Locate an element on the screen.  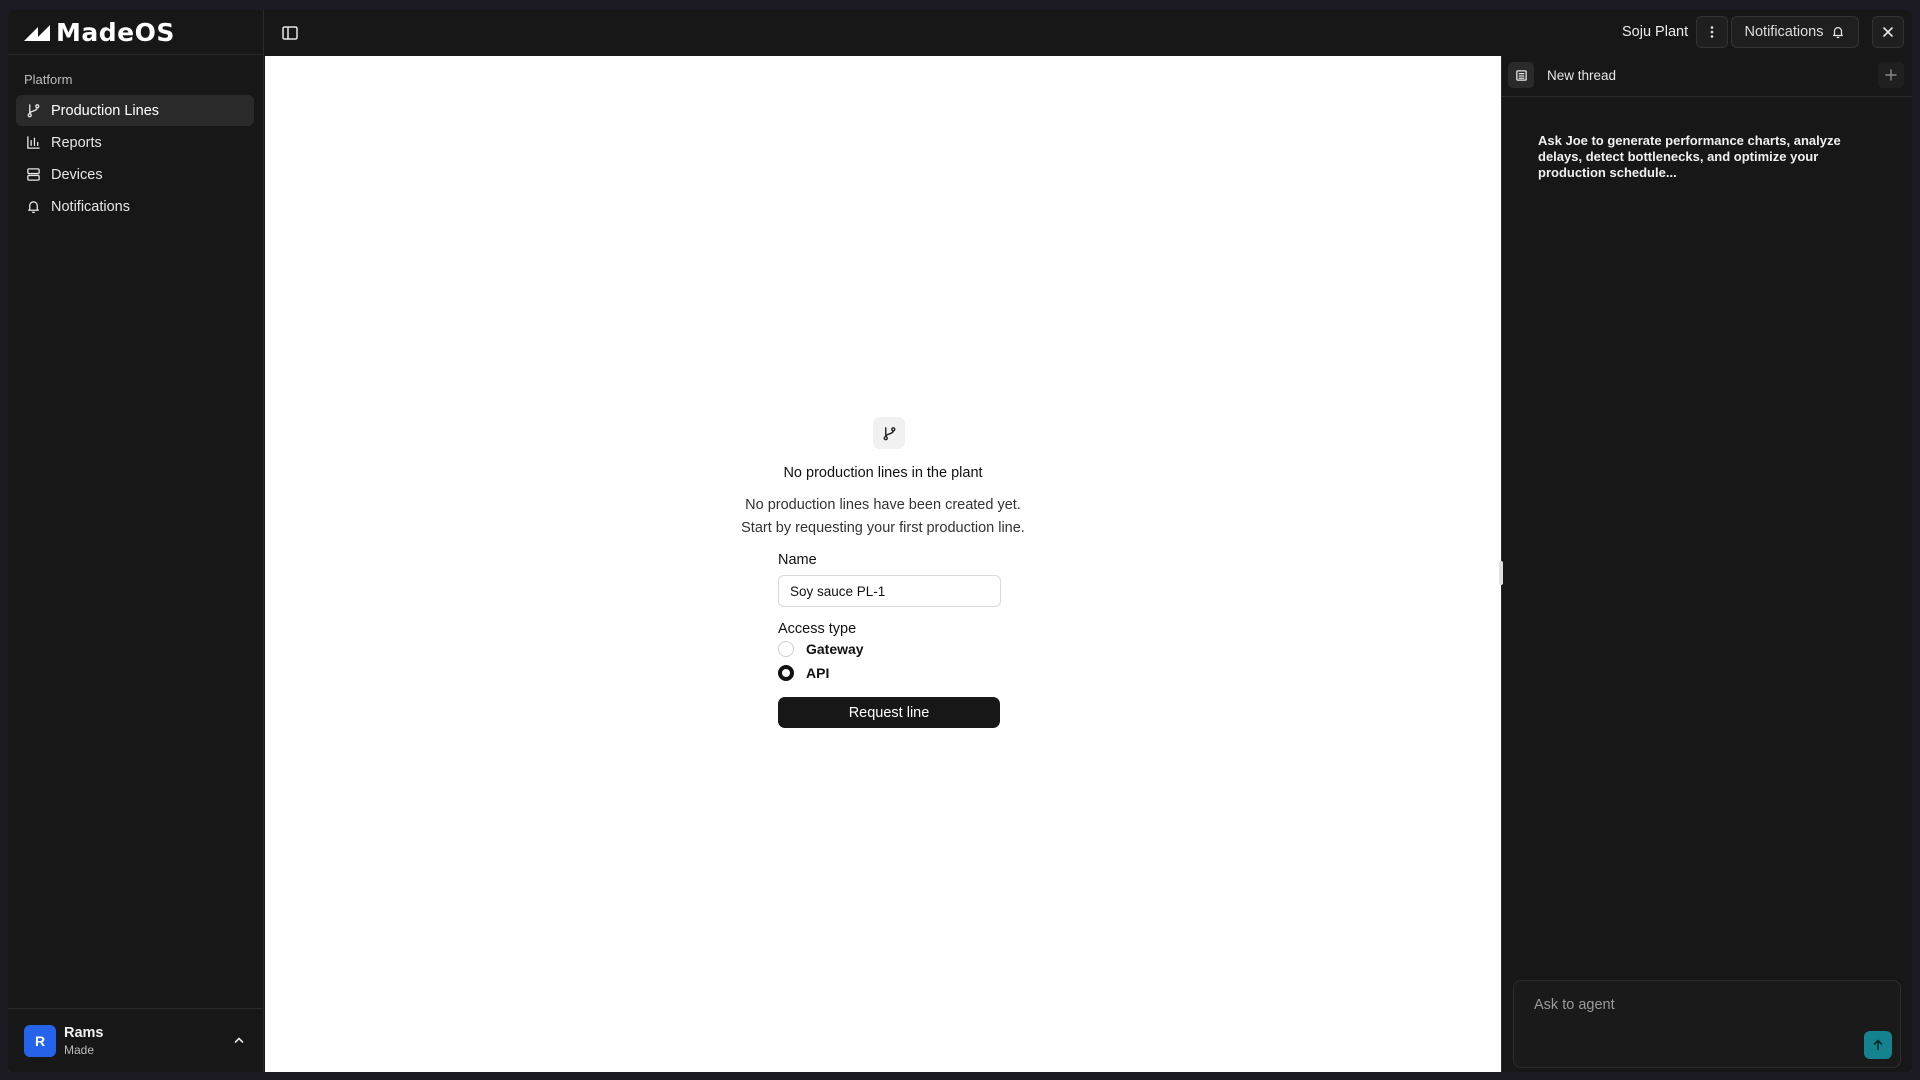
panel-header: New thread is located at coordinates (1707, 76).